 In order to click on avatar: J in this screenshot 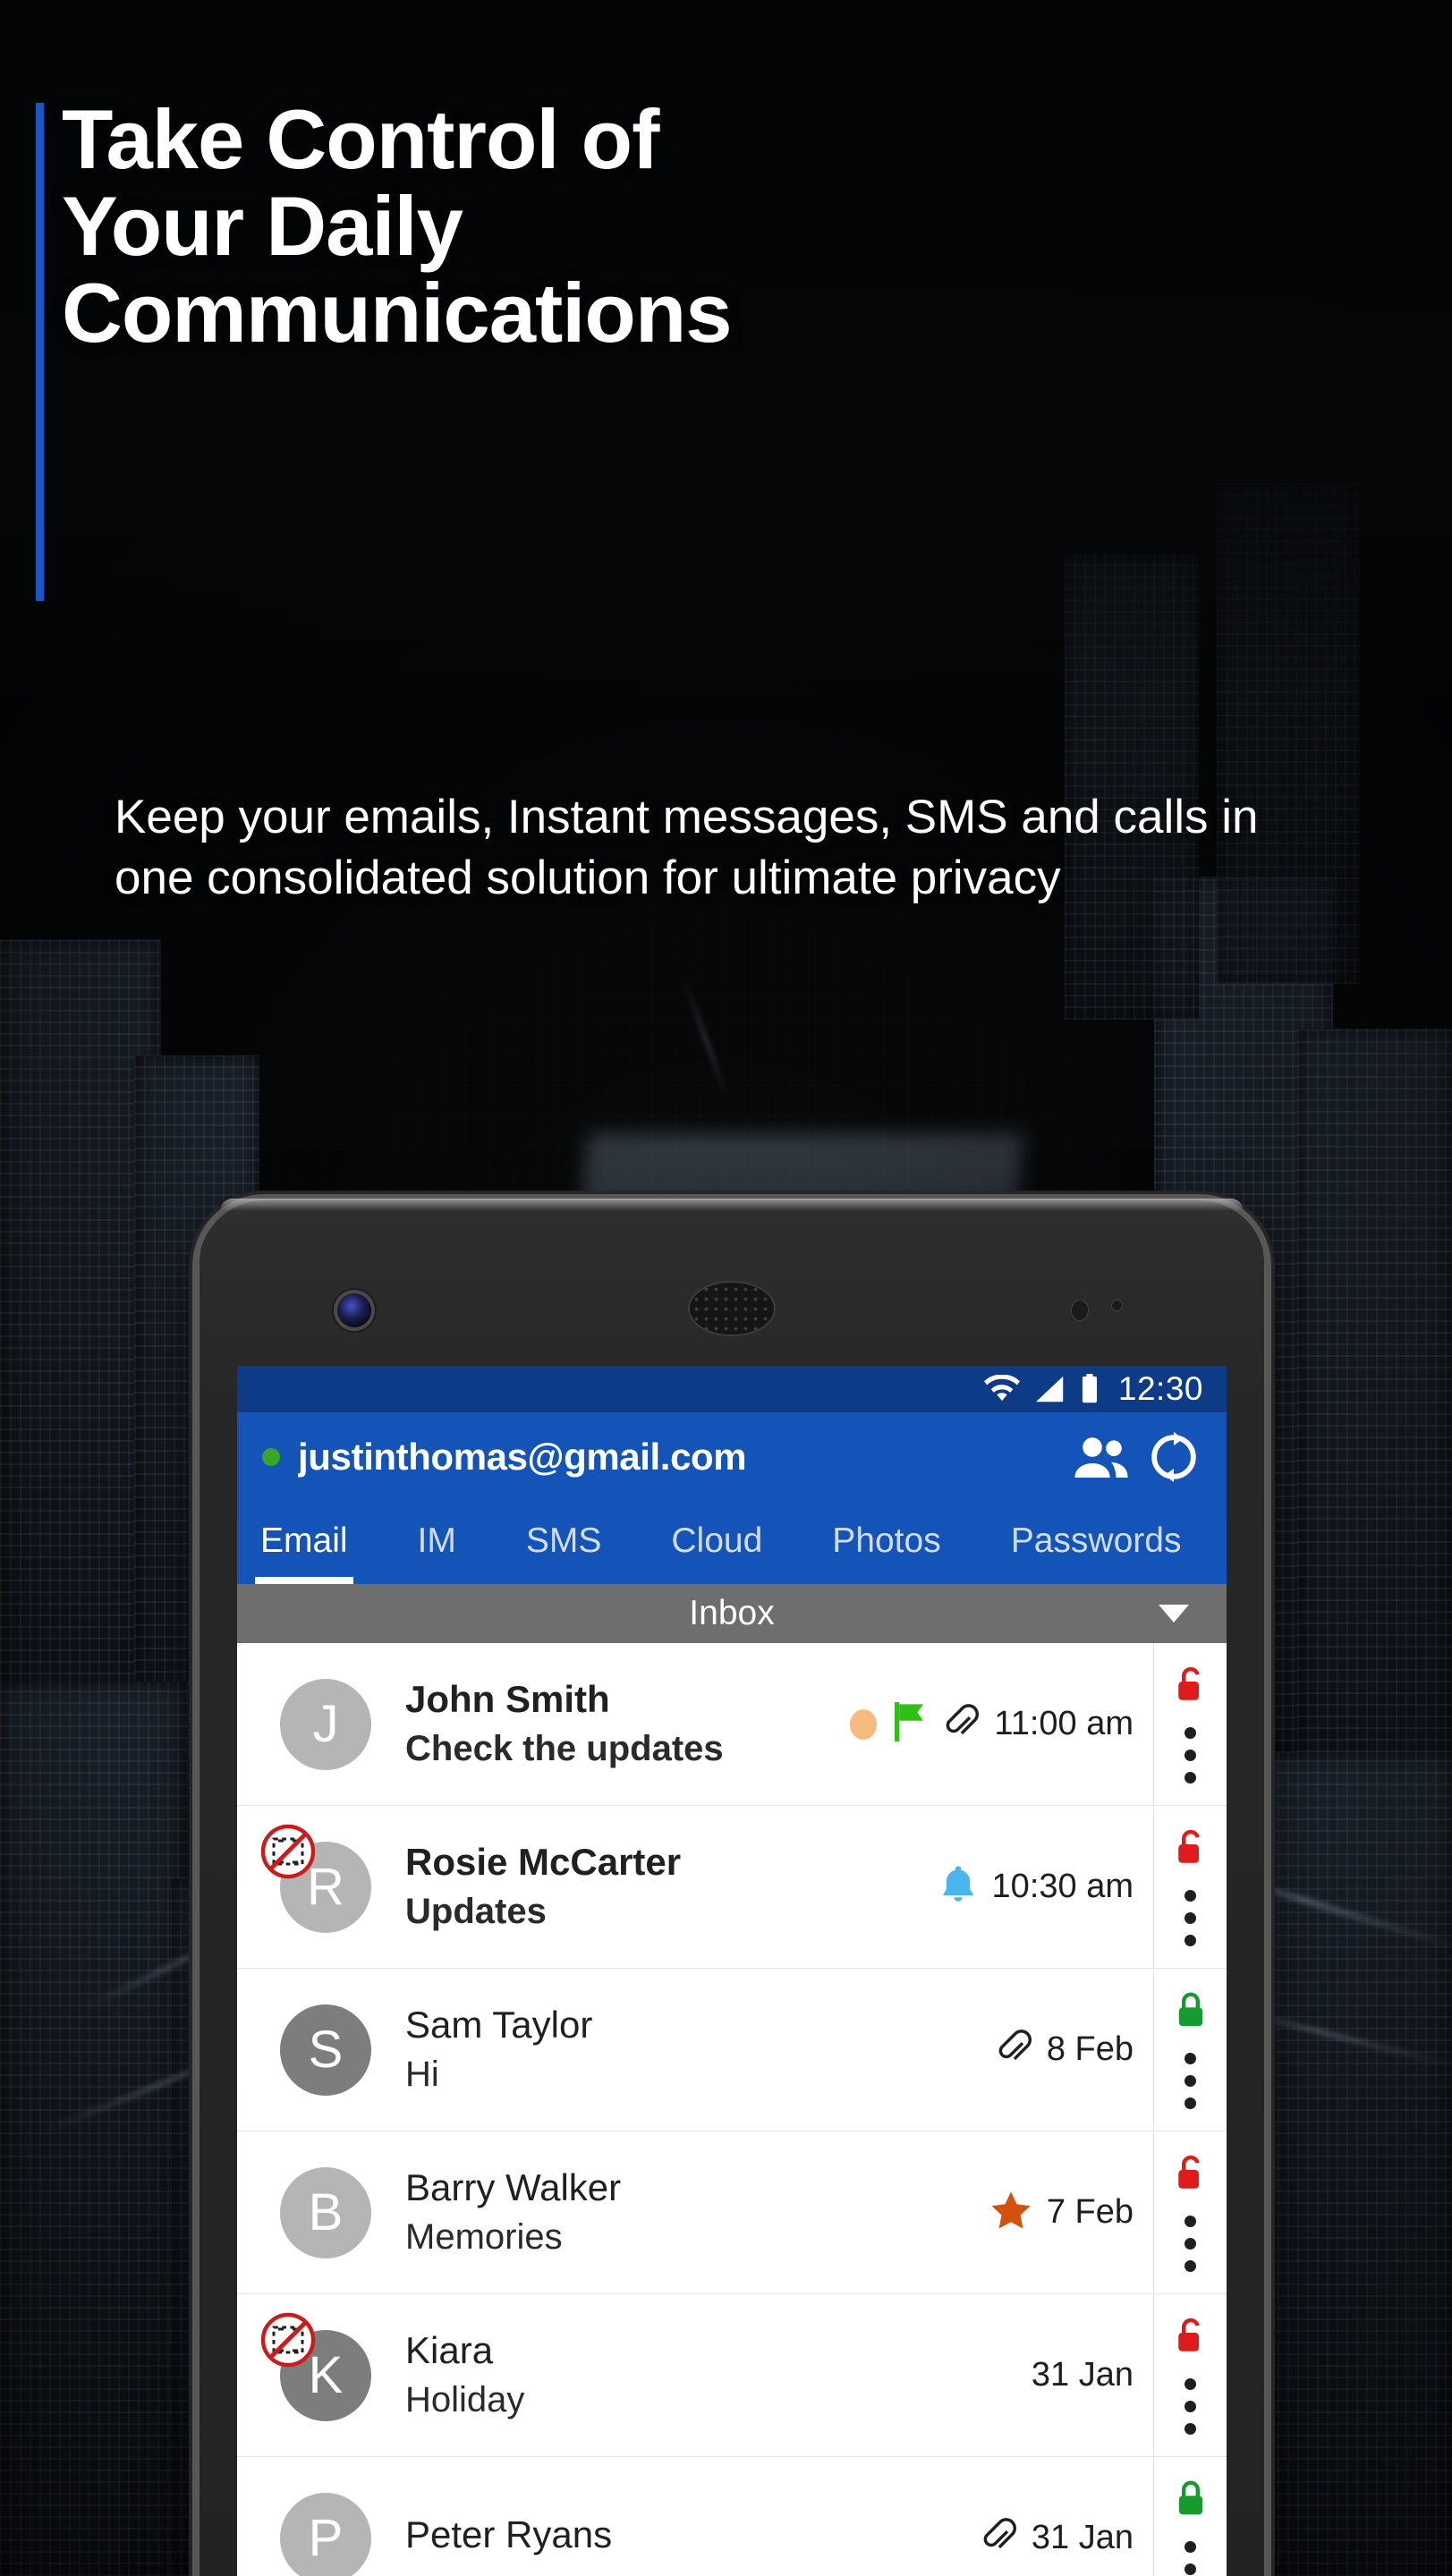, I will do `click(325, 1724)`.